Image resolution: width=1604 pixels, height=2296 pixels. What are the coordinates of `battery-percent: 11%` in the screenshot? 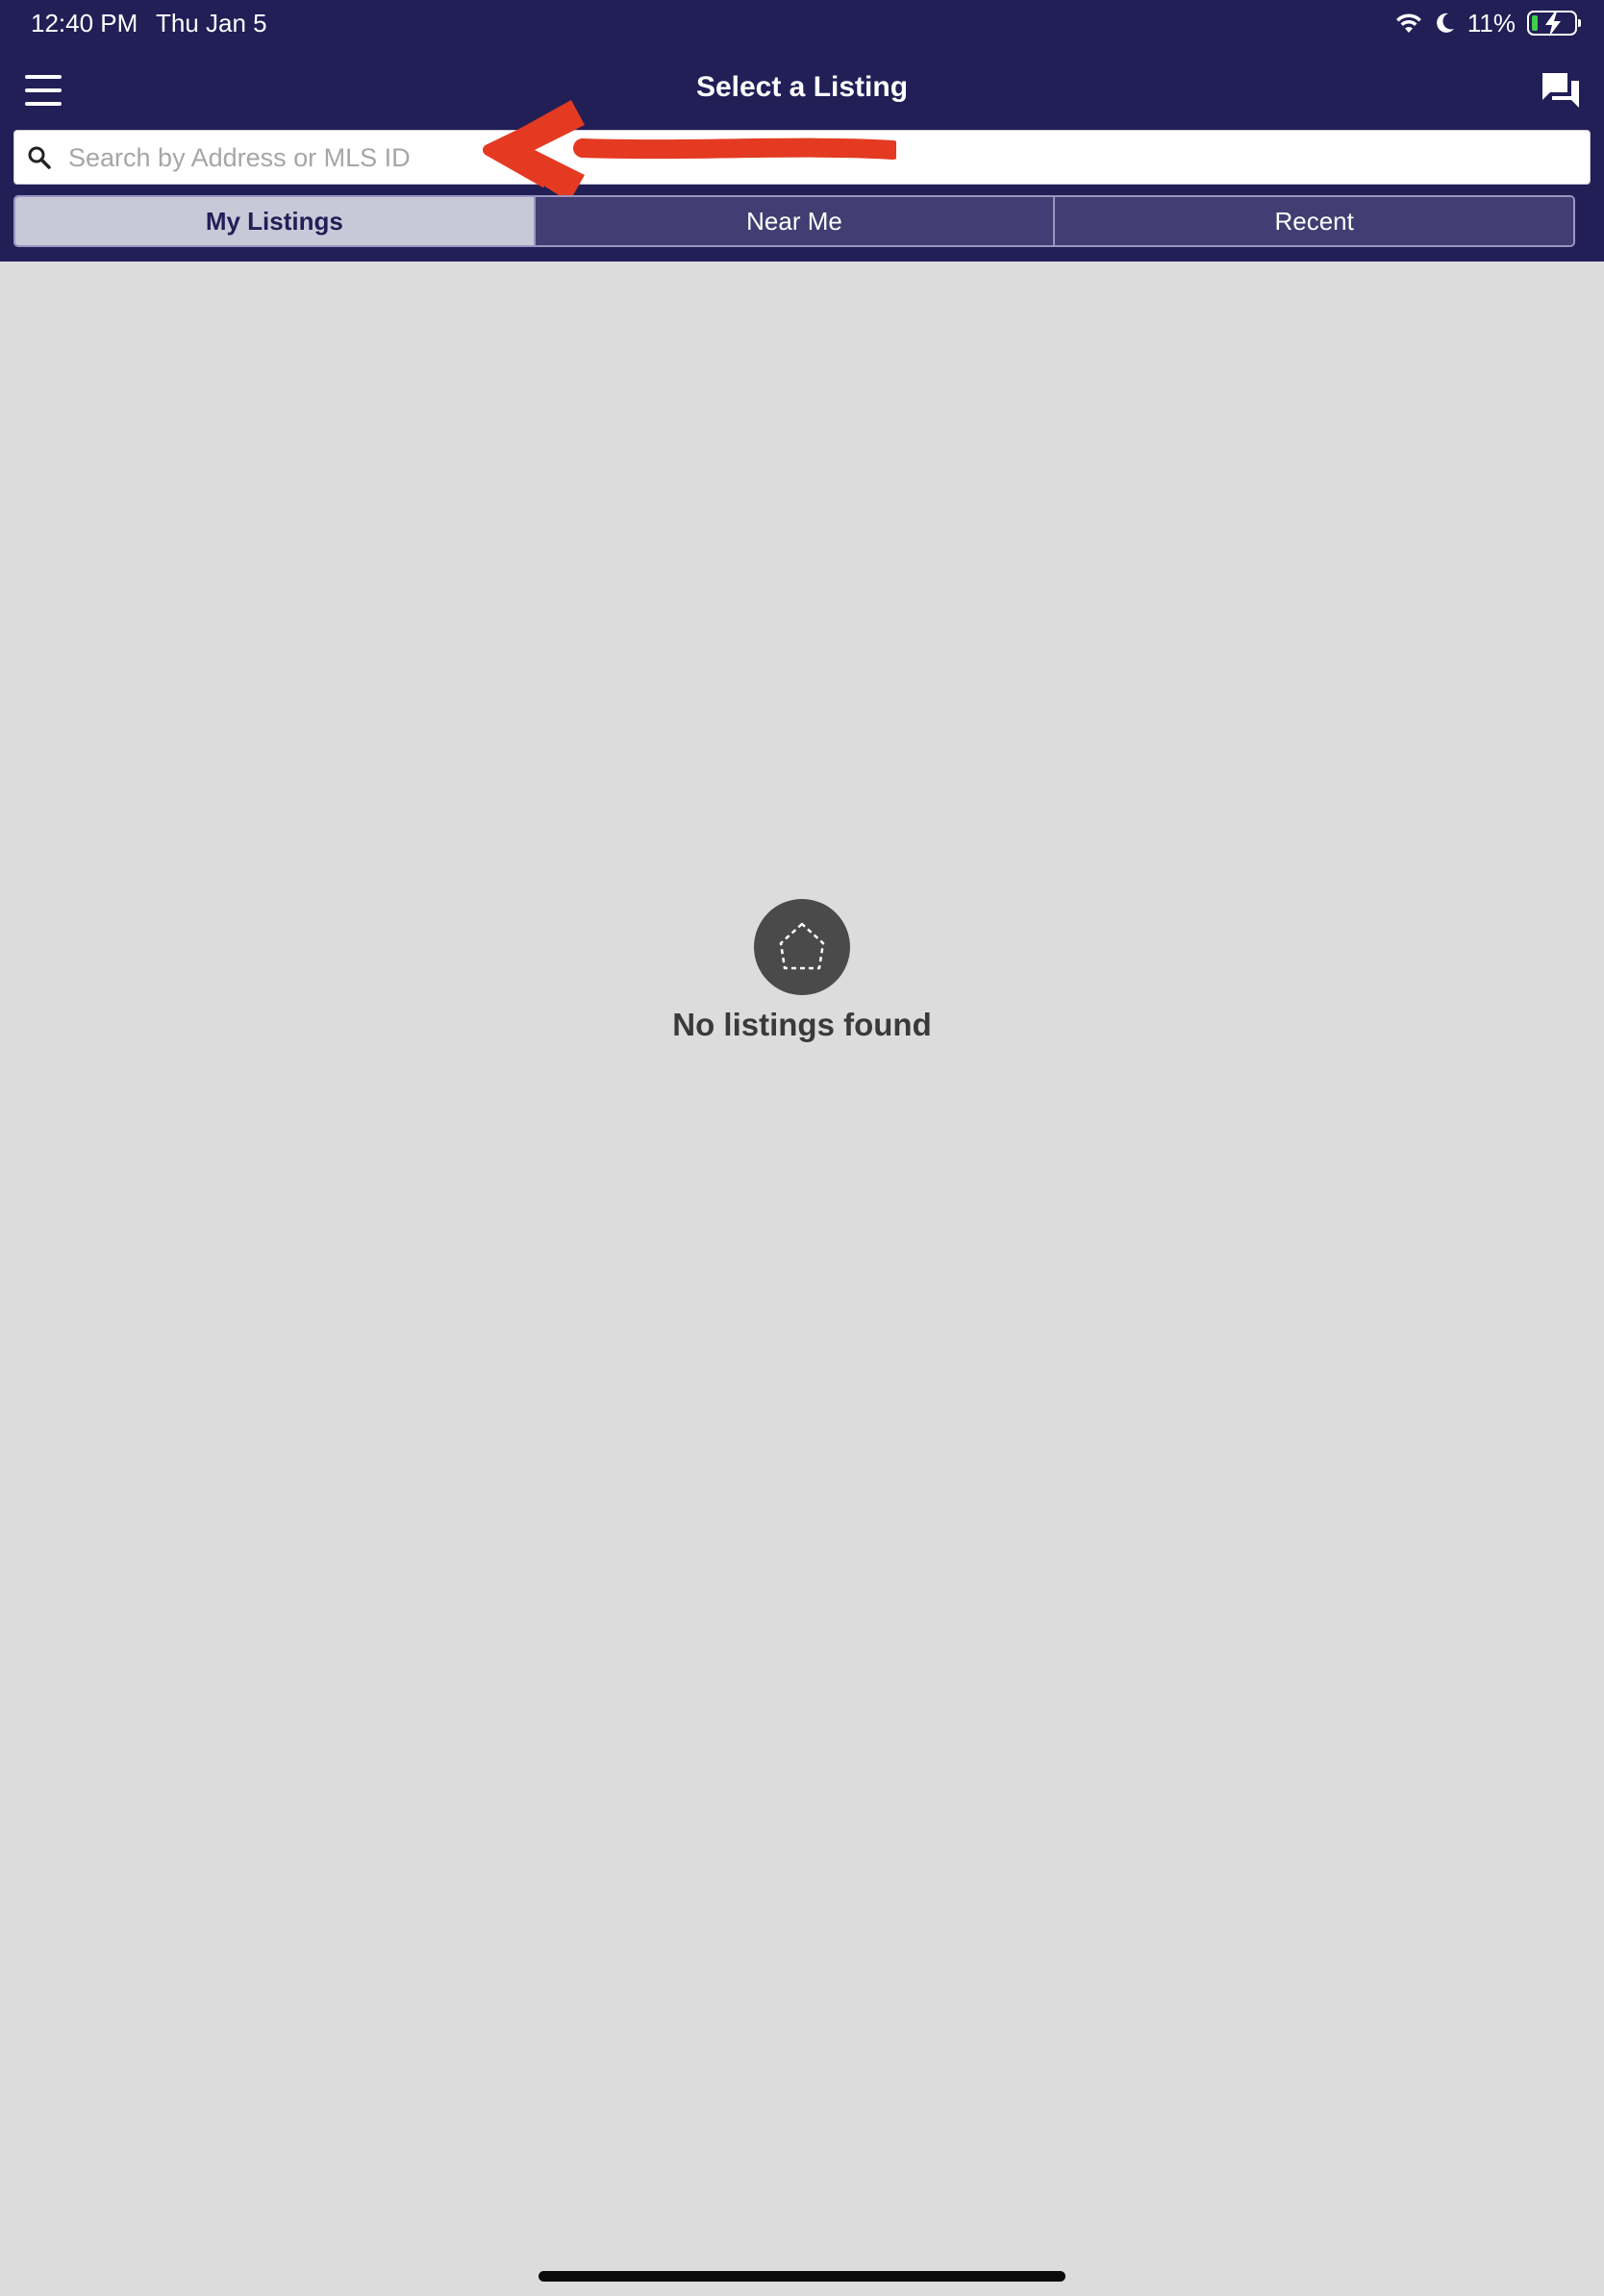 It's located at (1491, 22).